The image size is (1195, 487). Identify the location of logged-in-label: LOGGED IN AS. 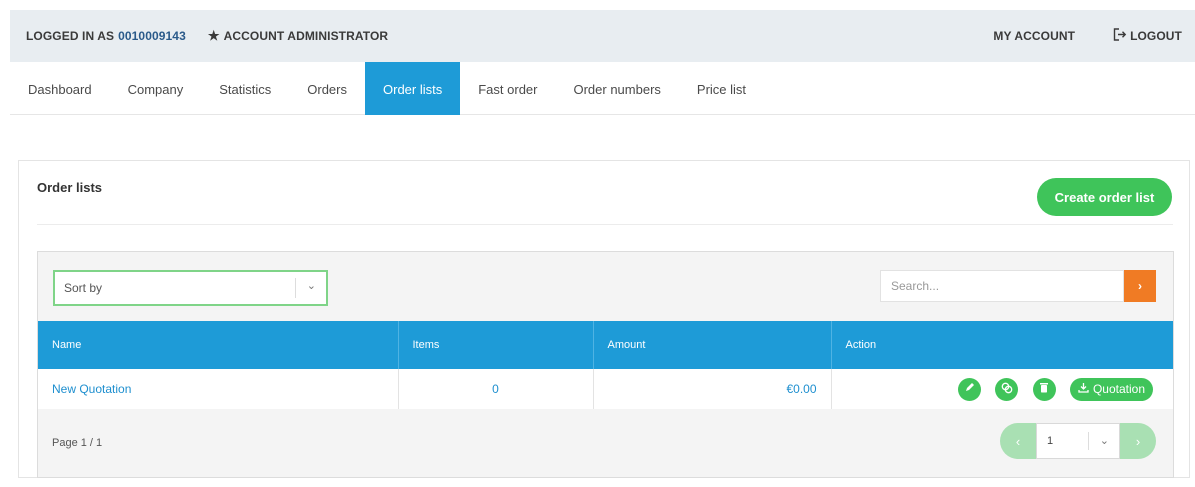
(70, 36).